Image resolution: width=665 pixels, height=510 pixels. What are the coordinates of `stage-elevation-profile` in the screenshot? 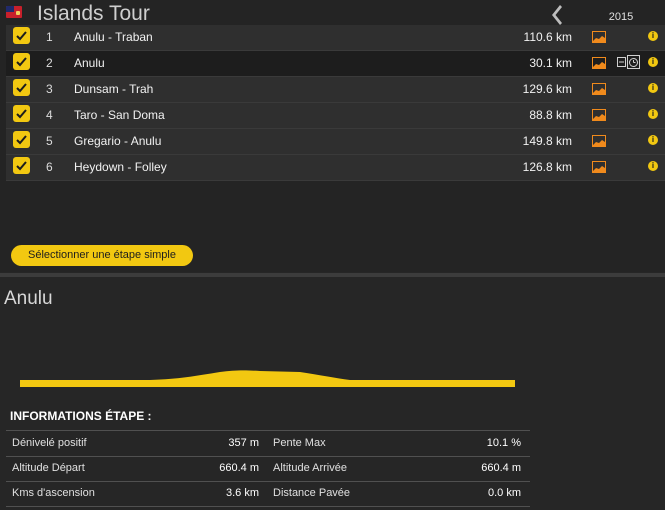 It's located at (267, 374).